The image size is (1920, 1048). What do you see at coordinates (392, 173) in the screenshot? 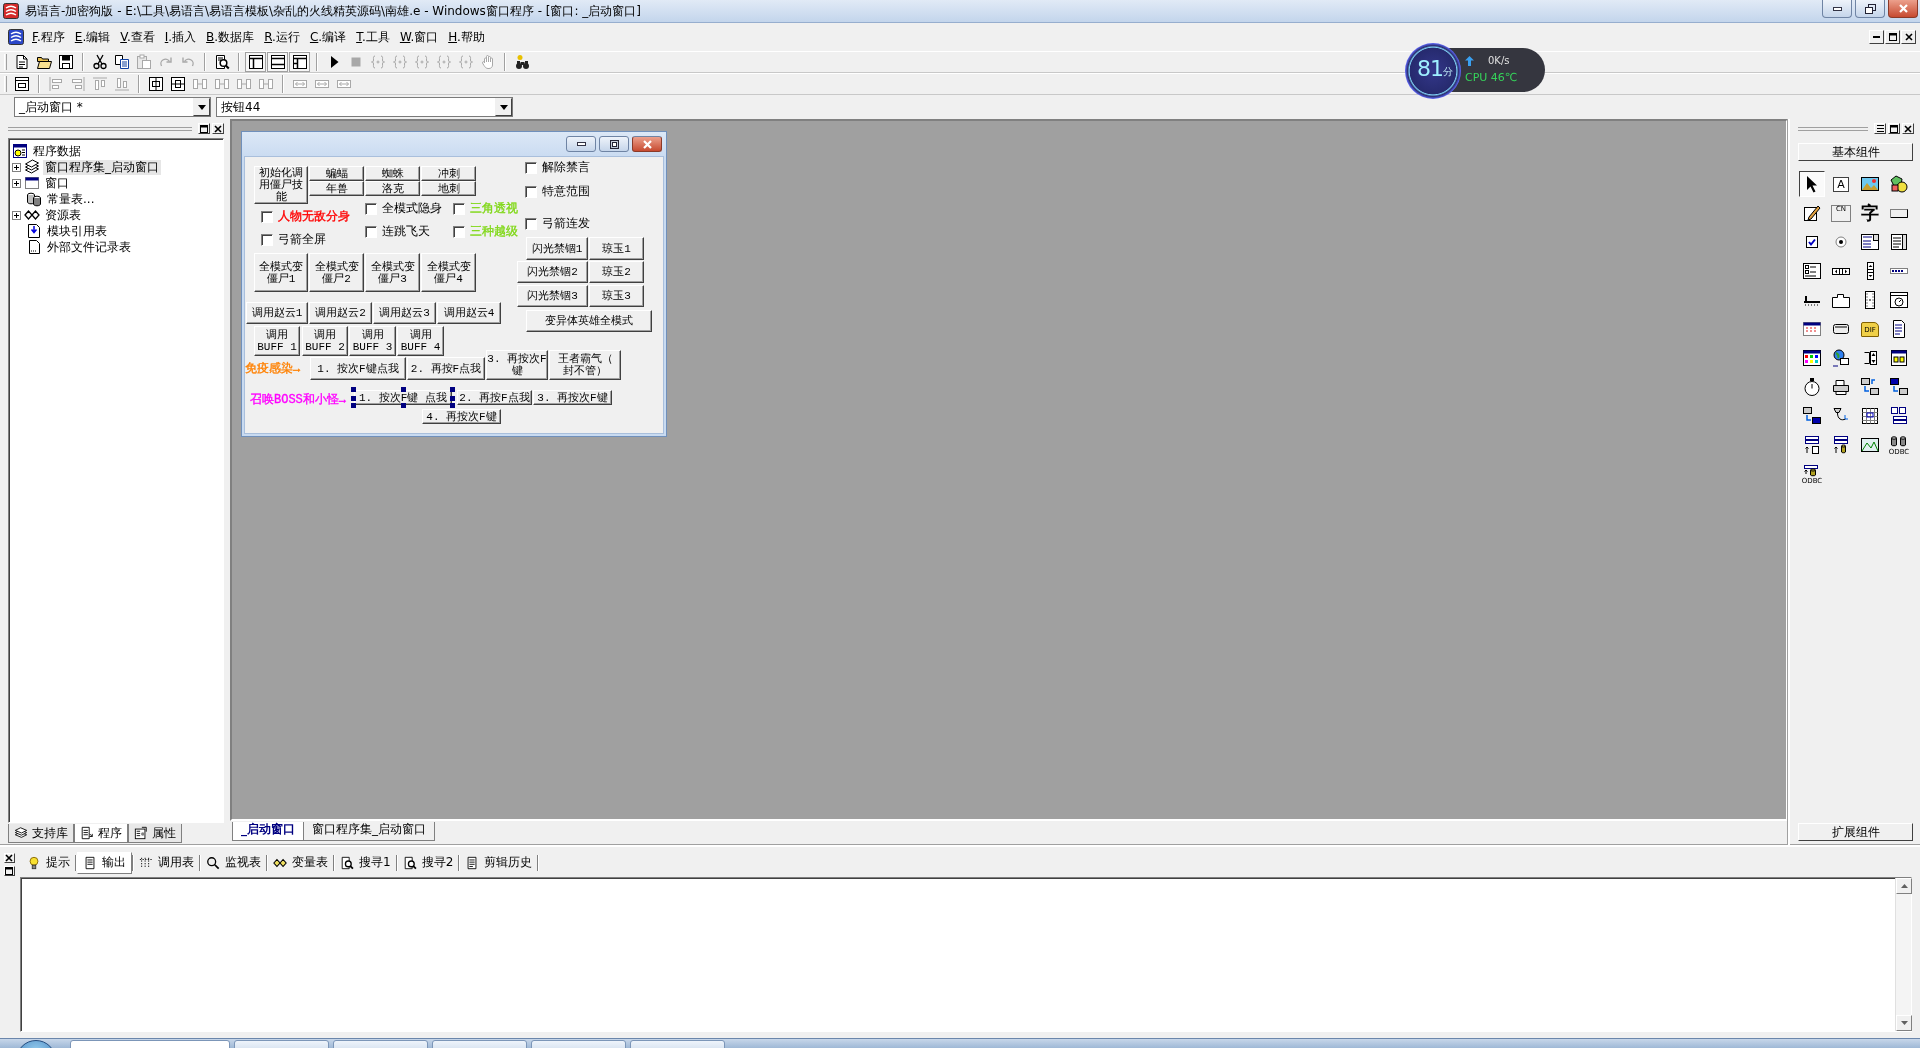
I see `form-button: 蜘蛛` at bounding box center [392, 173].